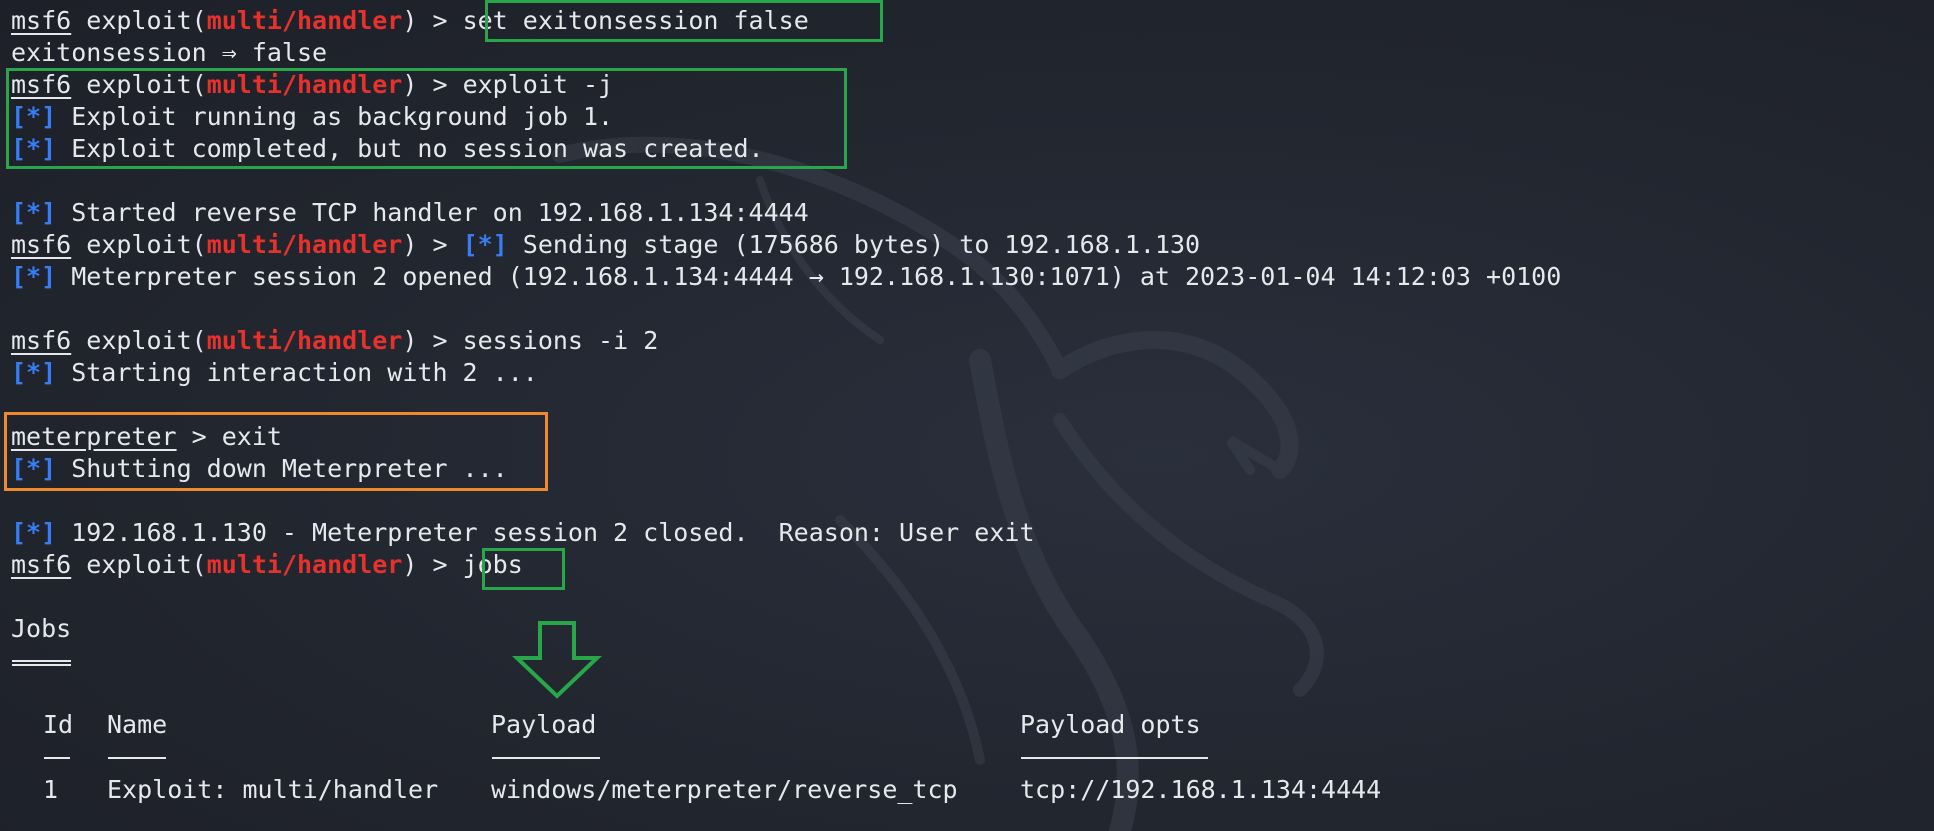  I want to click on terminal-line: [*] Exploit running as background job 1., so click(312, 117).